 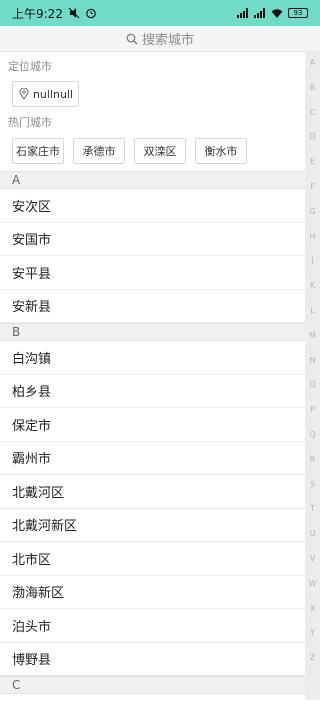 What do you see at coordinates (312, 375) in the screenshot?
I see `alphabet-index-bar: A B C D E F G H J K L M N O P Q R S T U V W X Y Z` at bounding box center [312, 375].